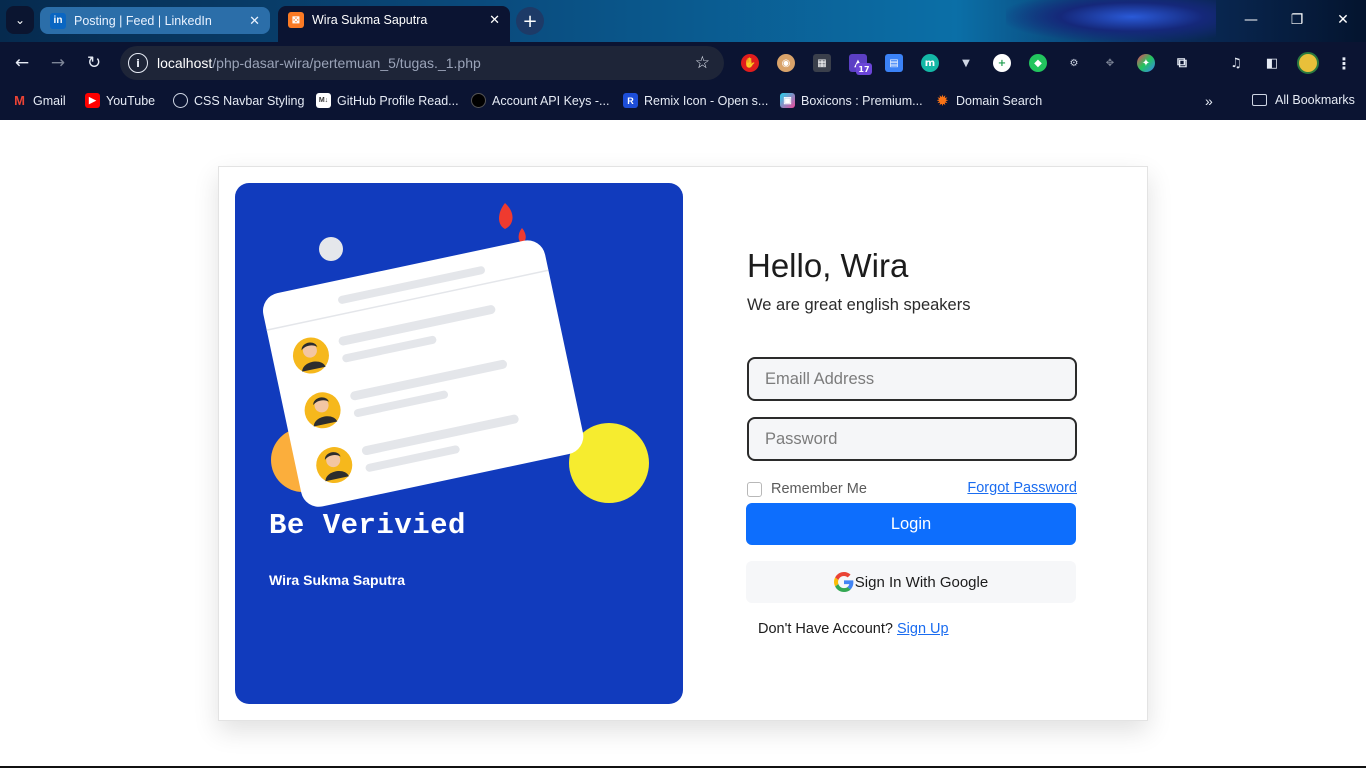 Image resolution: width=1366 pixels, height=768 pixels. Describe the element at coordinates (1038, 63) in the screenshot. I see `color-extension-icon: ◆` at that location.